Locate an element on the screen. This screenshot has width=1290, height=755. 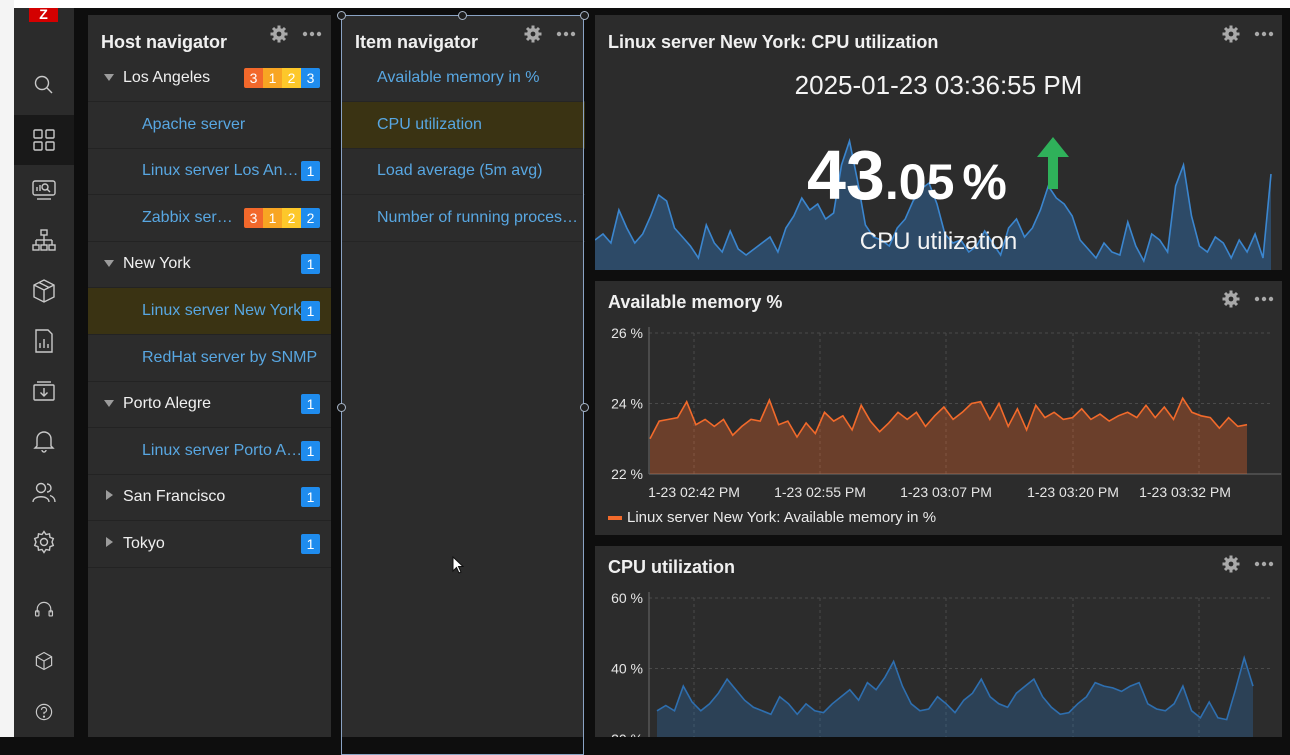
host-row: Linux server Los An… 1 is located at coordinates (209, 172).